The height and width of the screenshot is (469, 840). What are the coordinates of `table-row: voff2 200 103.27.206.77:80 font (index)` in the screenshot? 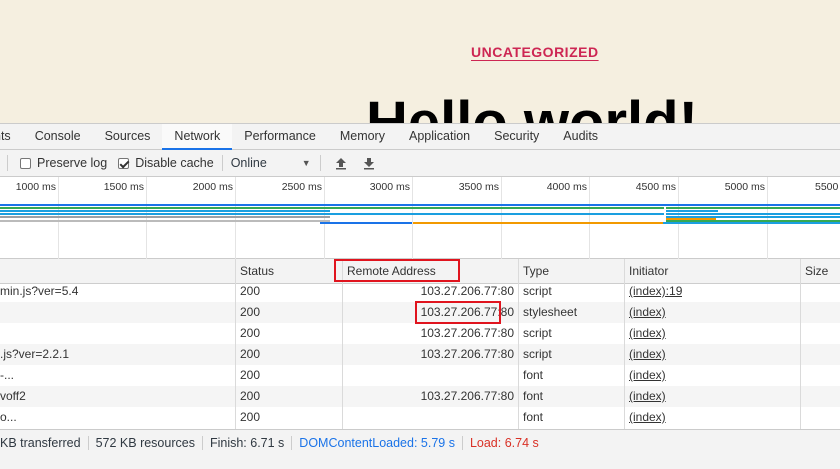 It's located at (420, 396).